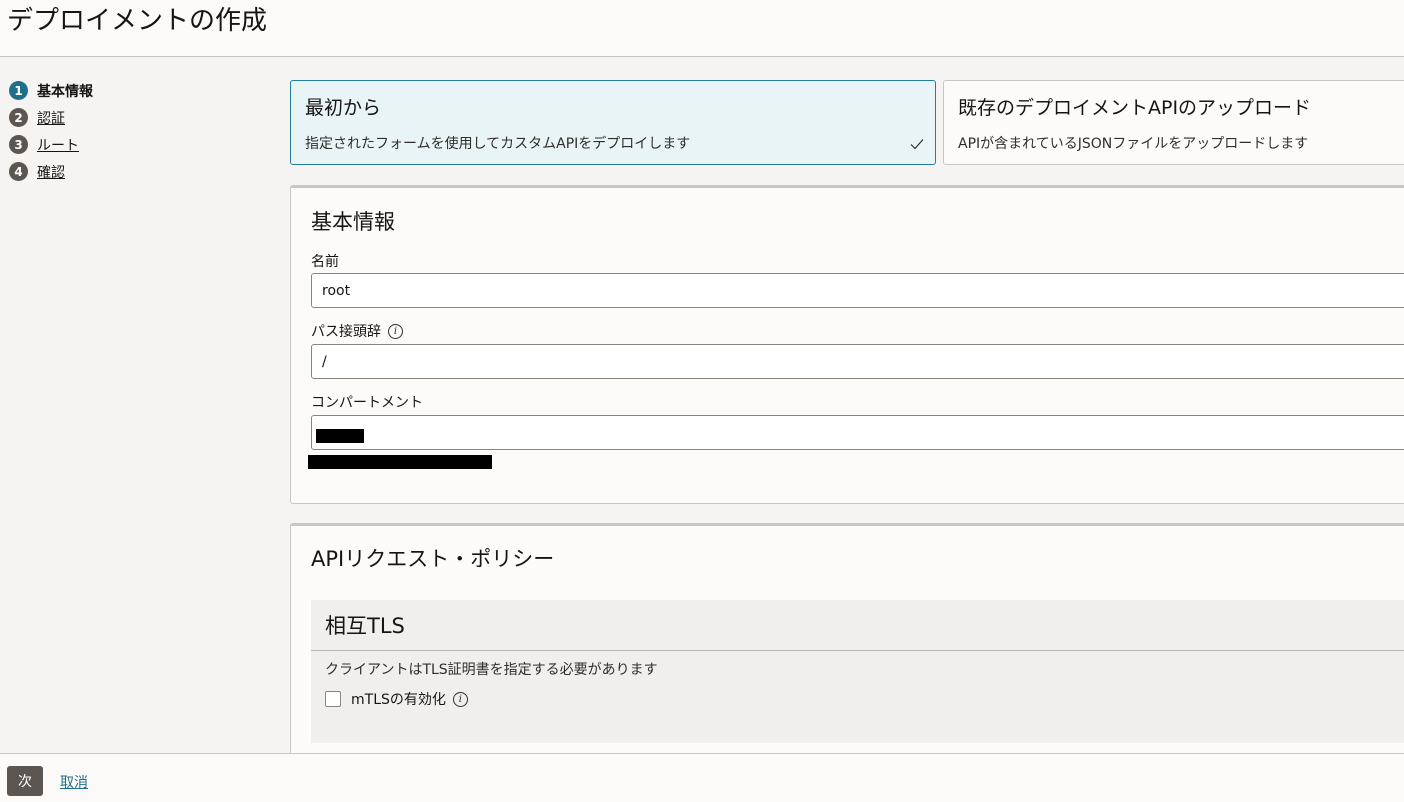 This screenshot has width=1404, height=802. I want to click on compartment-label: コンパートメント, so click(367, 402).